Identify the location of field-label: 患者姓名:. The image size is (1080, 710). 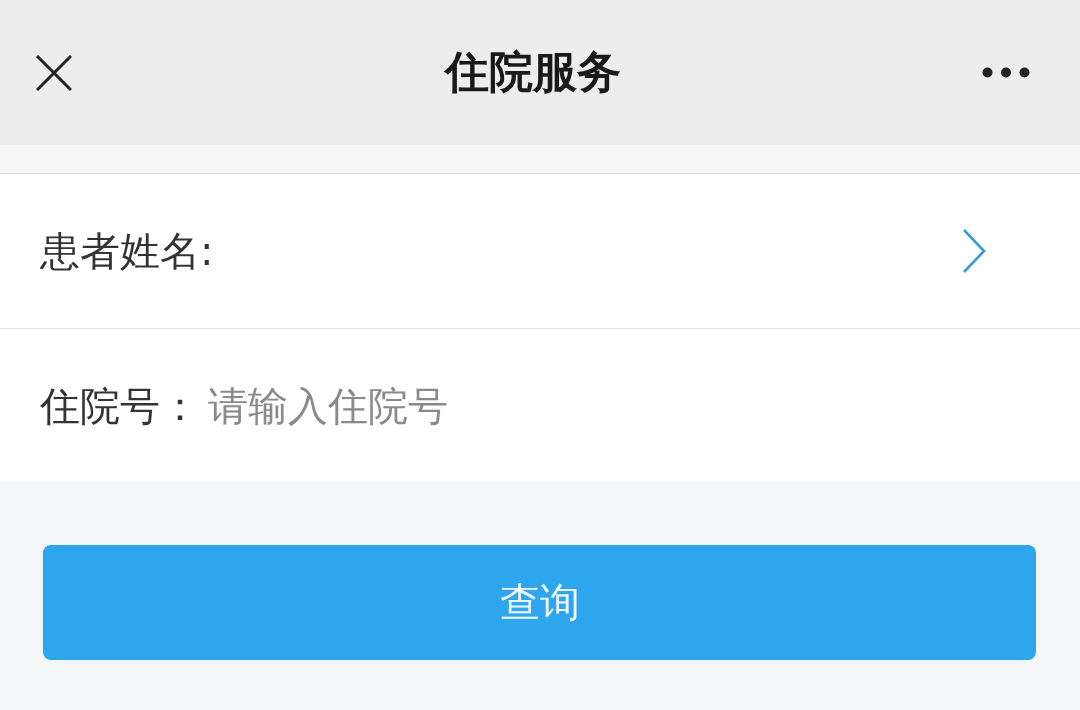
(127, 251).